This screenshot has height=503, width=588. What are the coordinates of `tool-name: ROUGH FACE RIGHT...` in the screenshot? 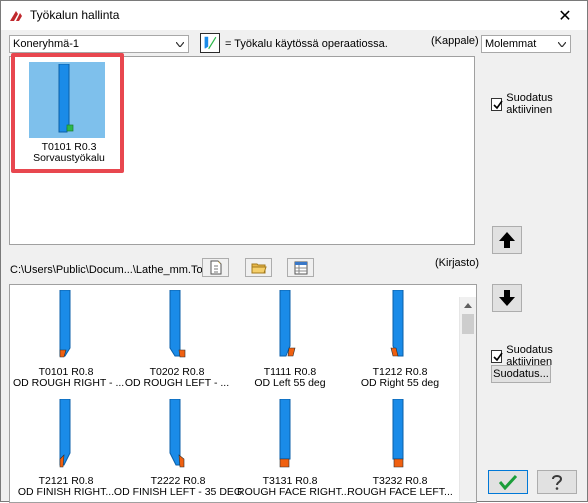 It's located at (293, 492).